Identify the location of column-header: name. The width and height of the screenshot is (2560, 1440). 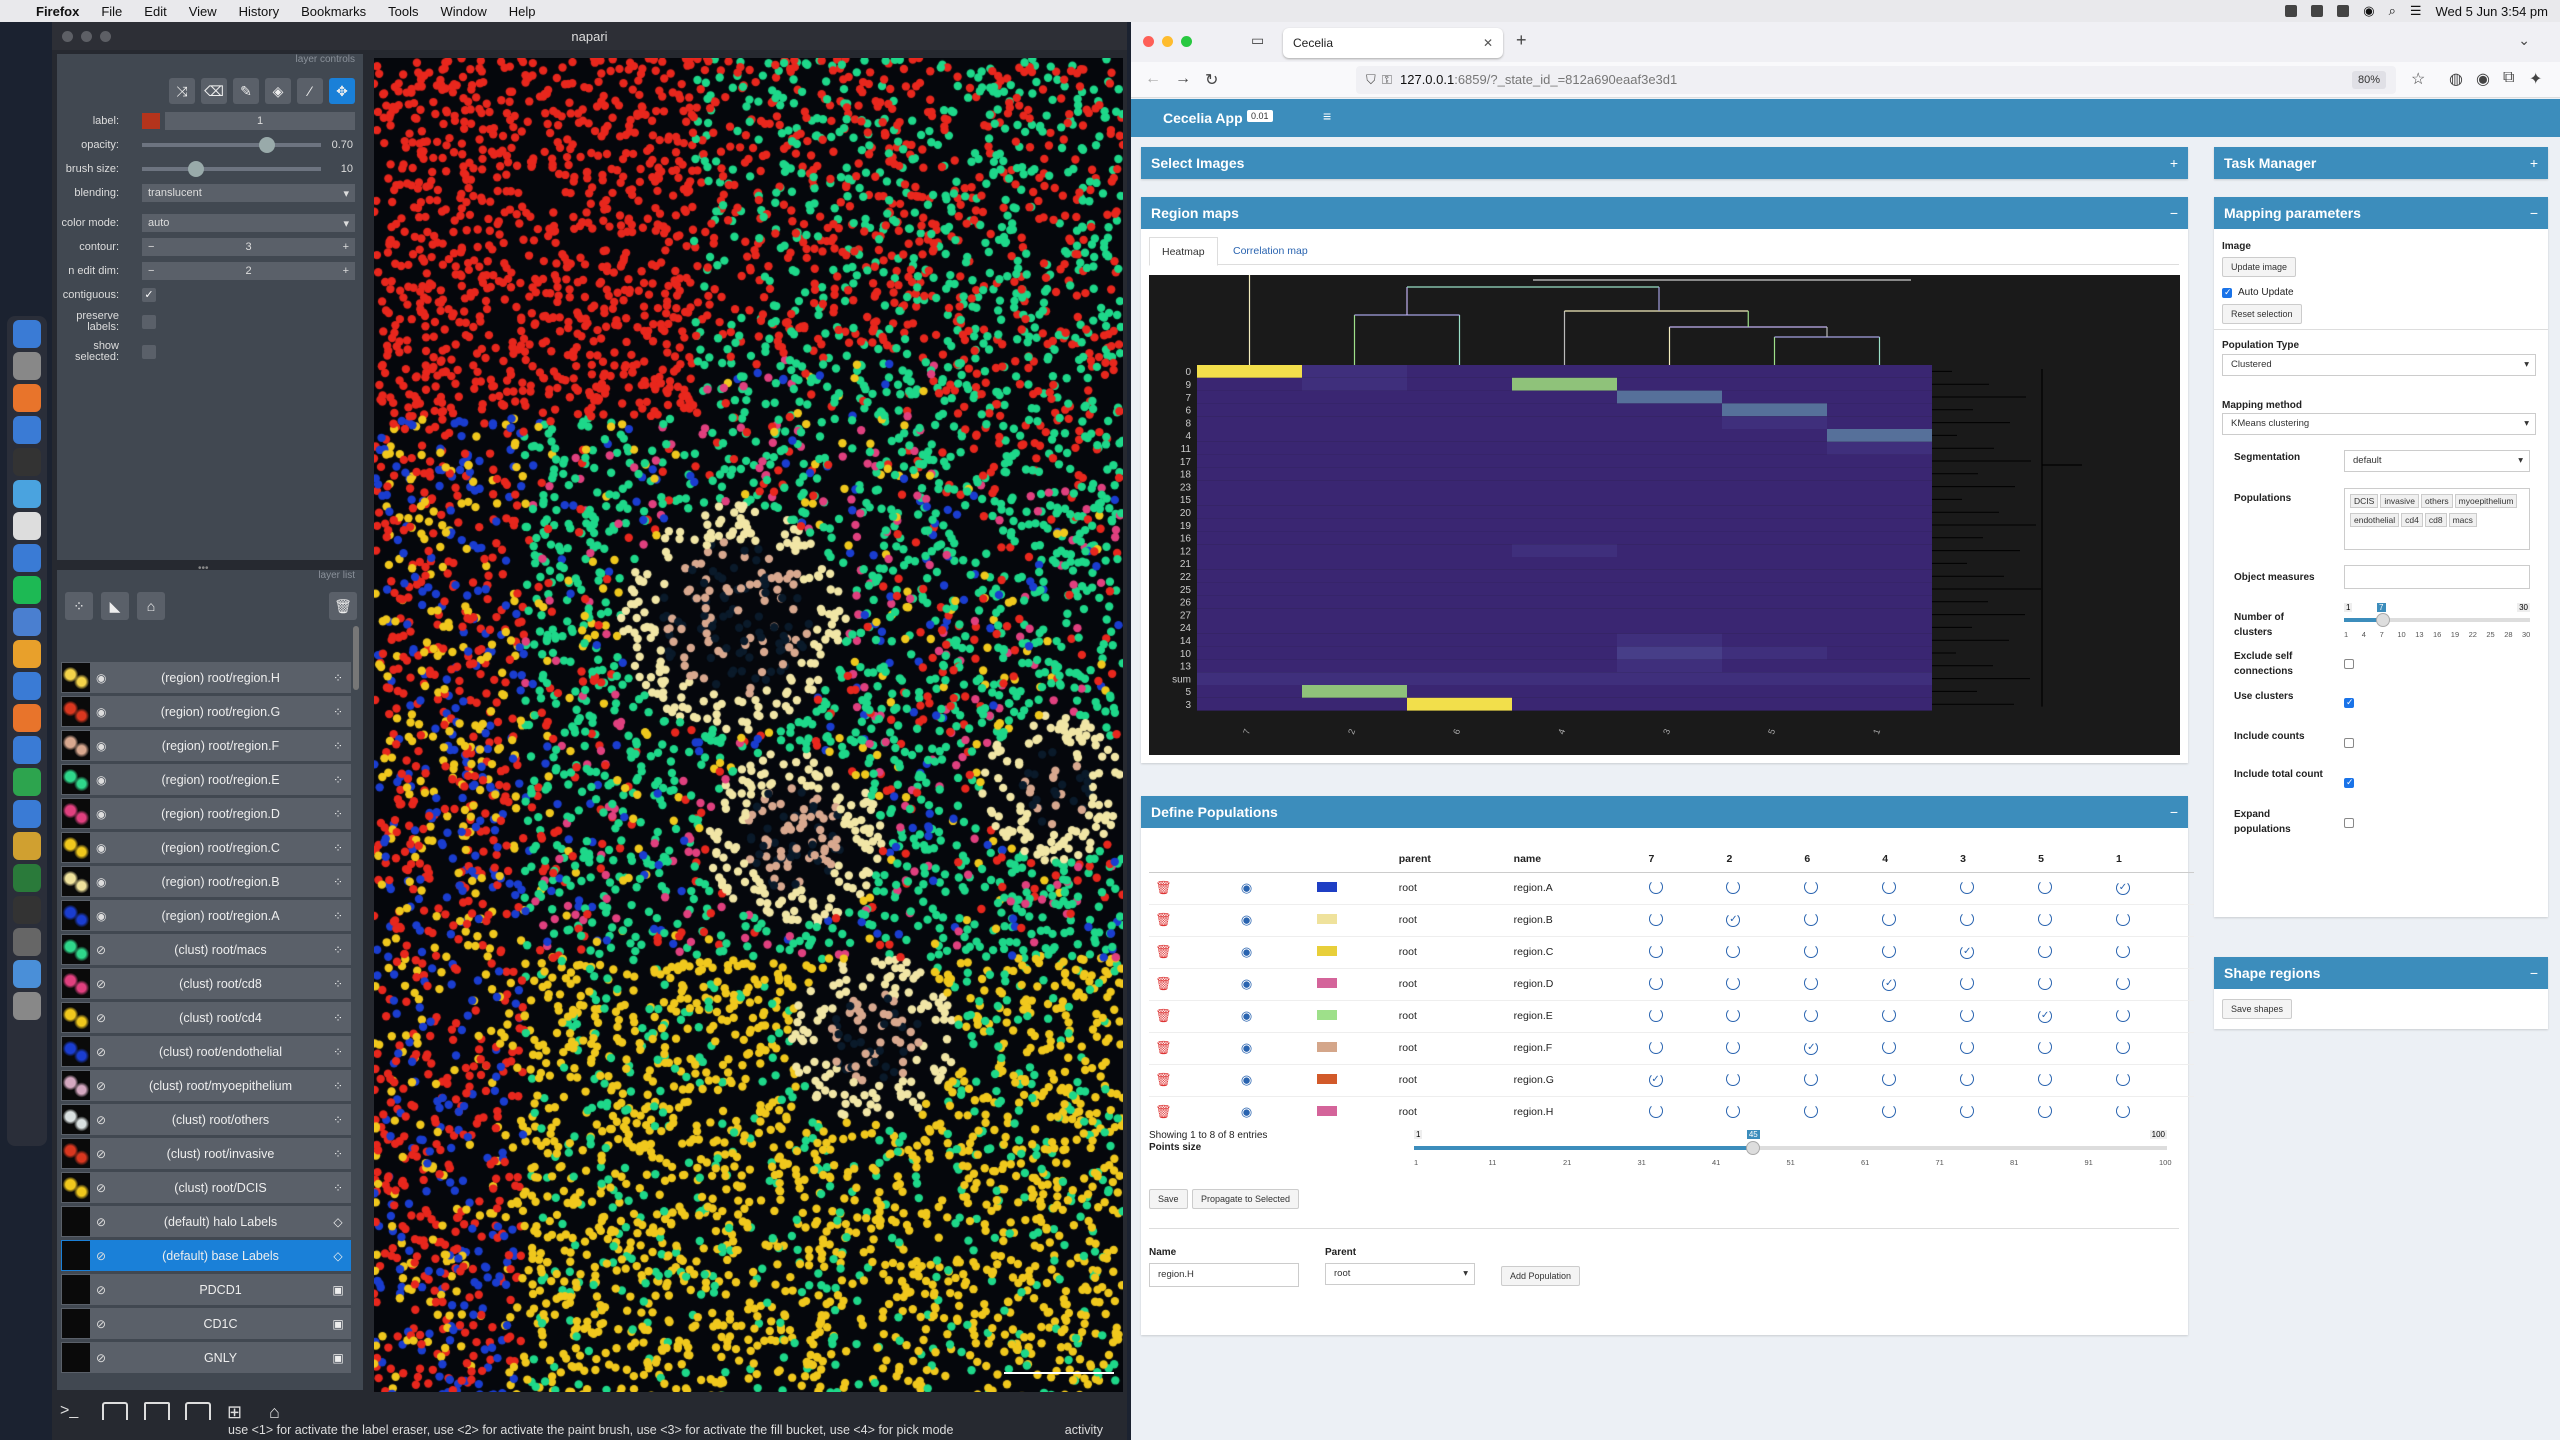
(1581, 859).